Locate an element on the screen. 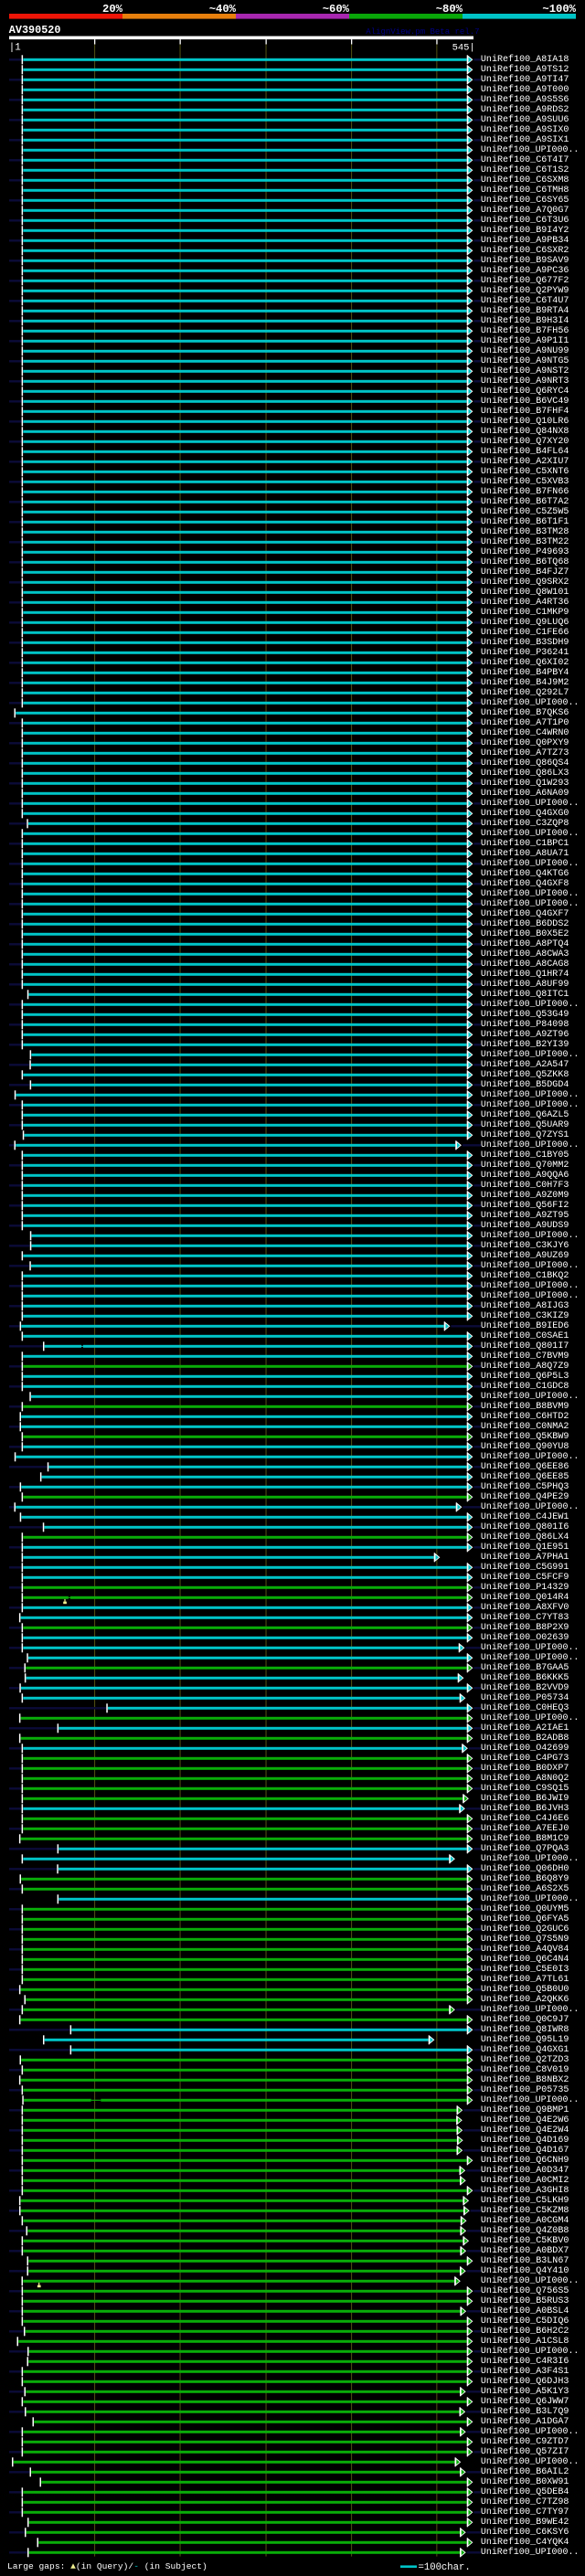 The width and height of the screenshot is (585, 2576). svg-text: UniRef100_Q4GXF8 is located at coordinates (525, 883).